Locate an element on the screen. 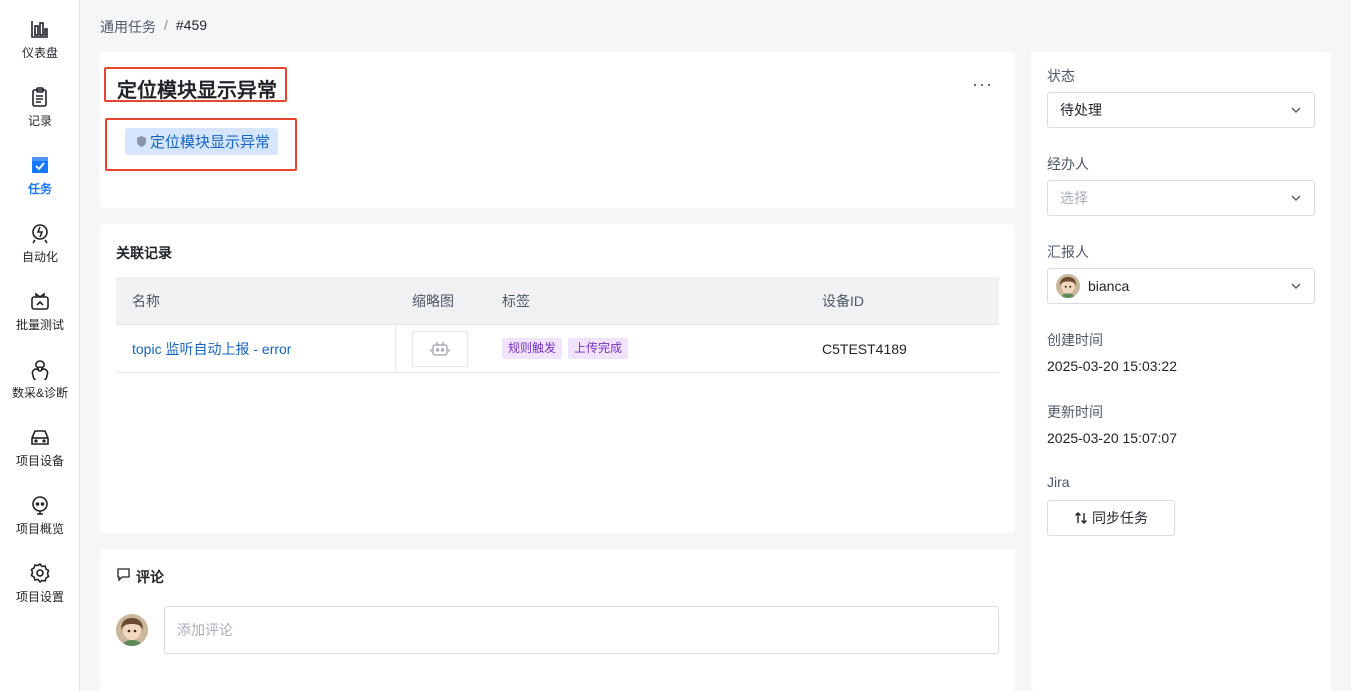 The image size is (1351, 691). sidebar-item-label: 自动化 is located at coordinates (39, 257).